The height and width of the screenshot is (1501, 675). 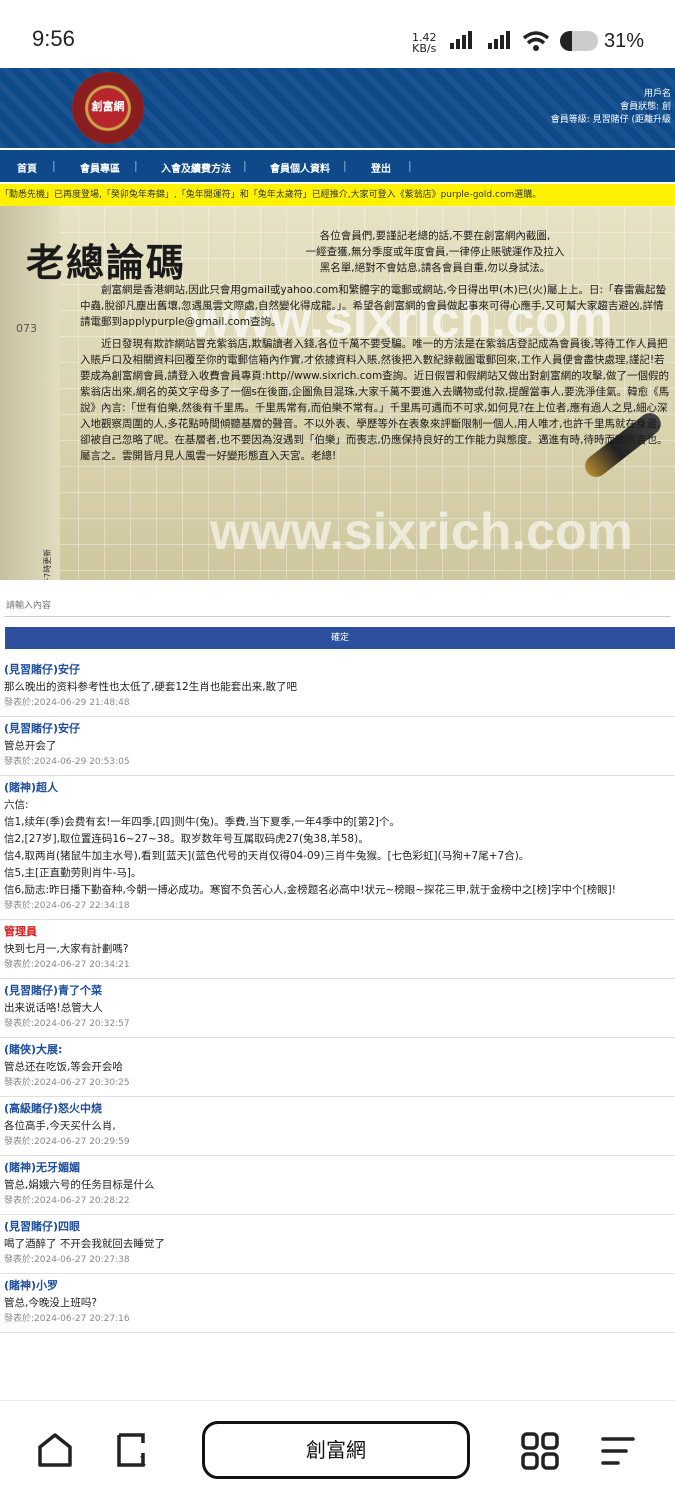 I want to click on post-timestamp: 發表於:2024-06-27 20:29:59, so click(x=67, y=1142).